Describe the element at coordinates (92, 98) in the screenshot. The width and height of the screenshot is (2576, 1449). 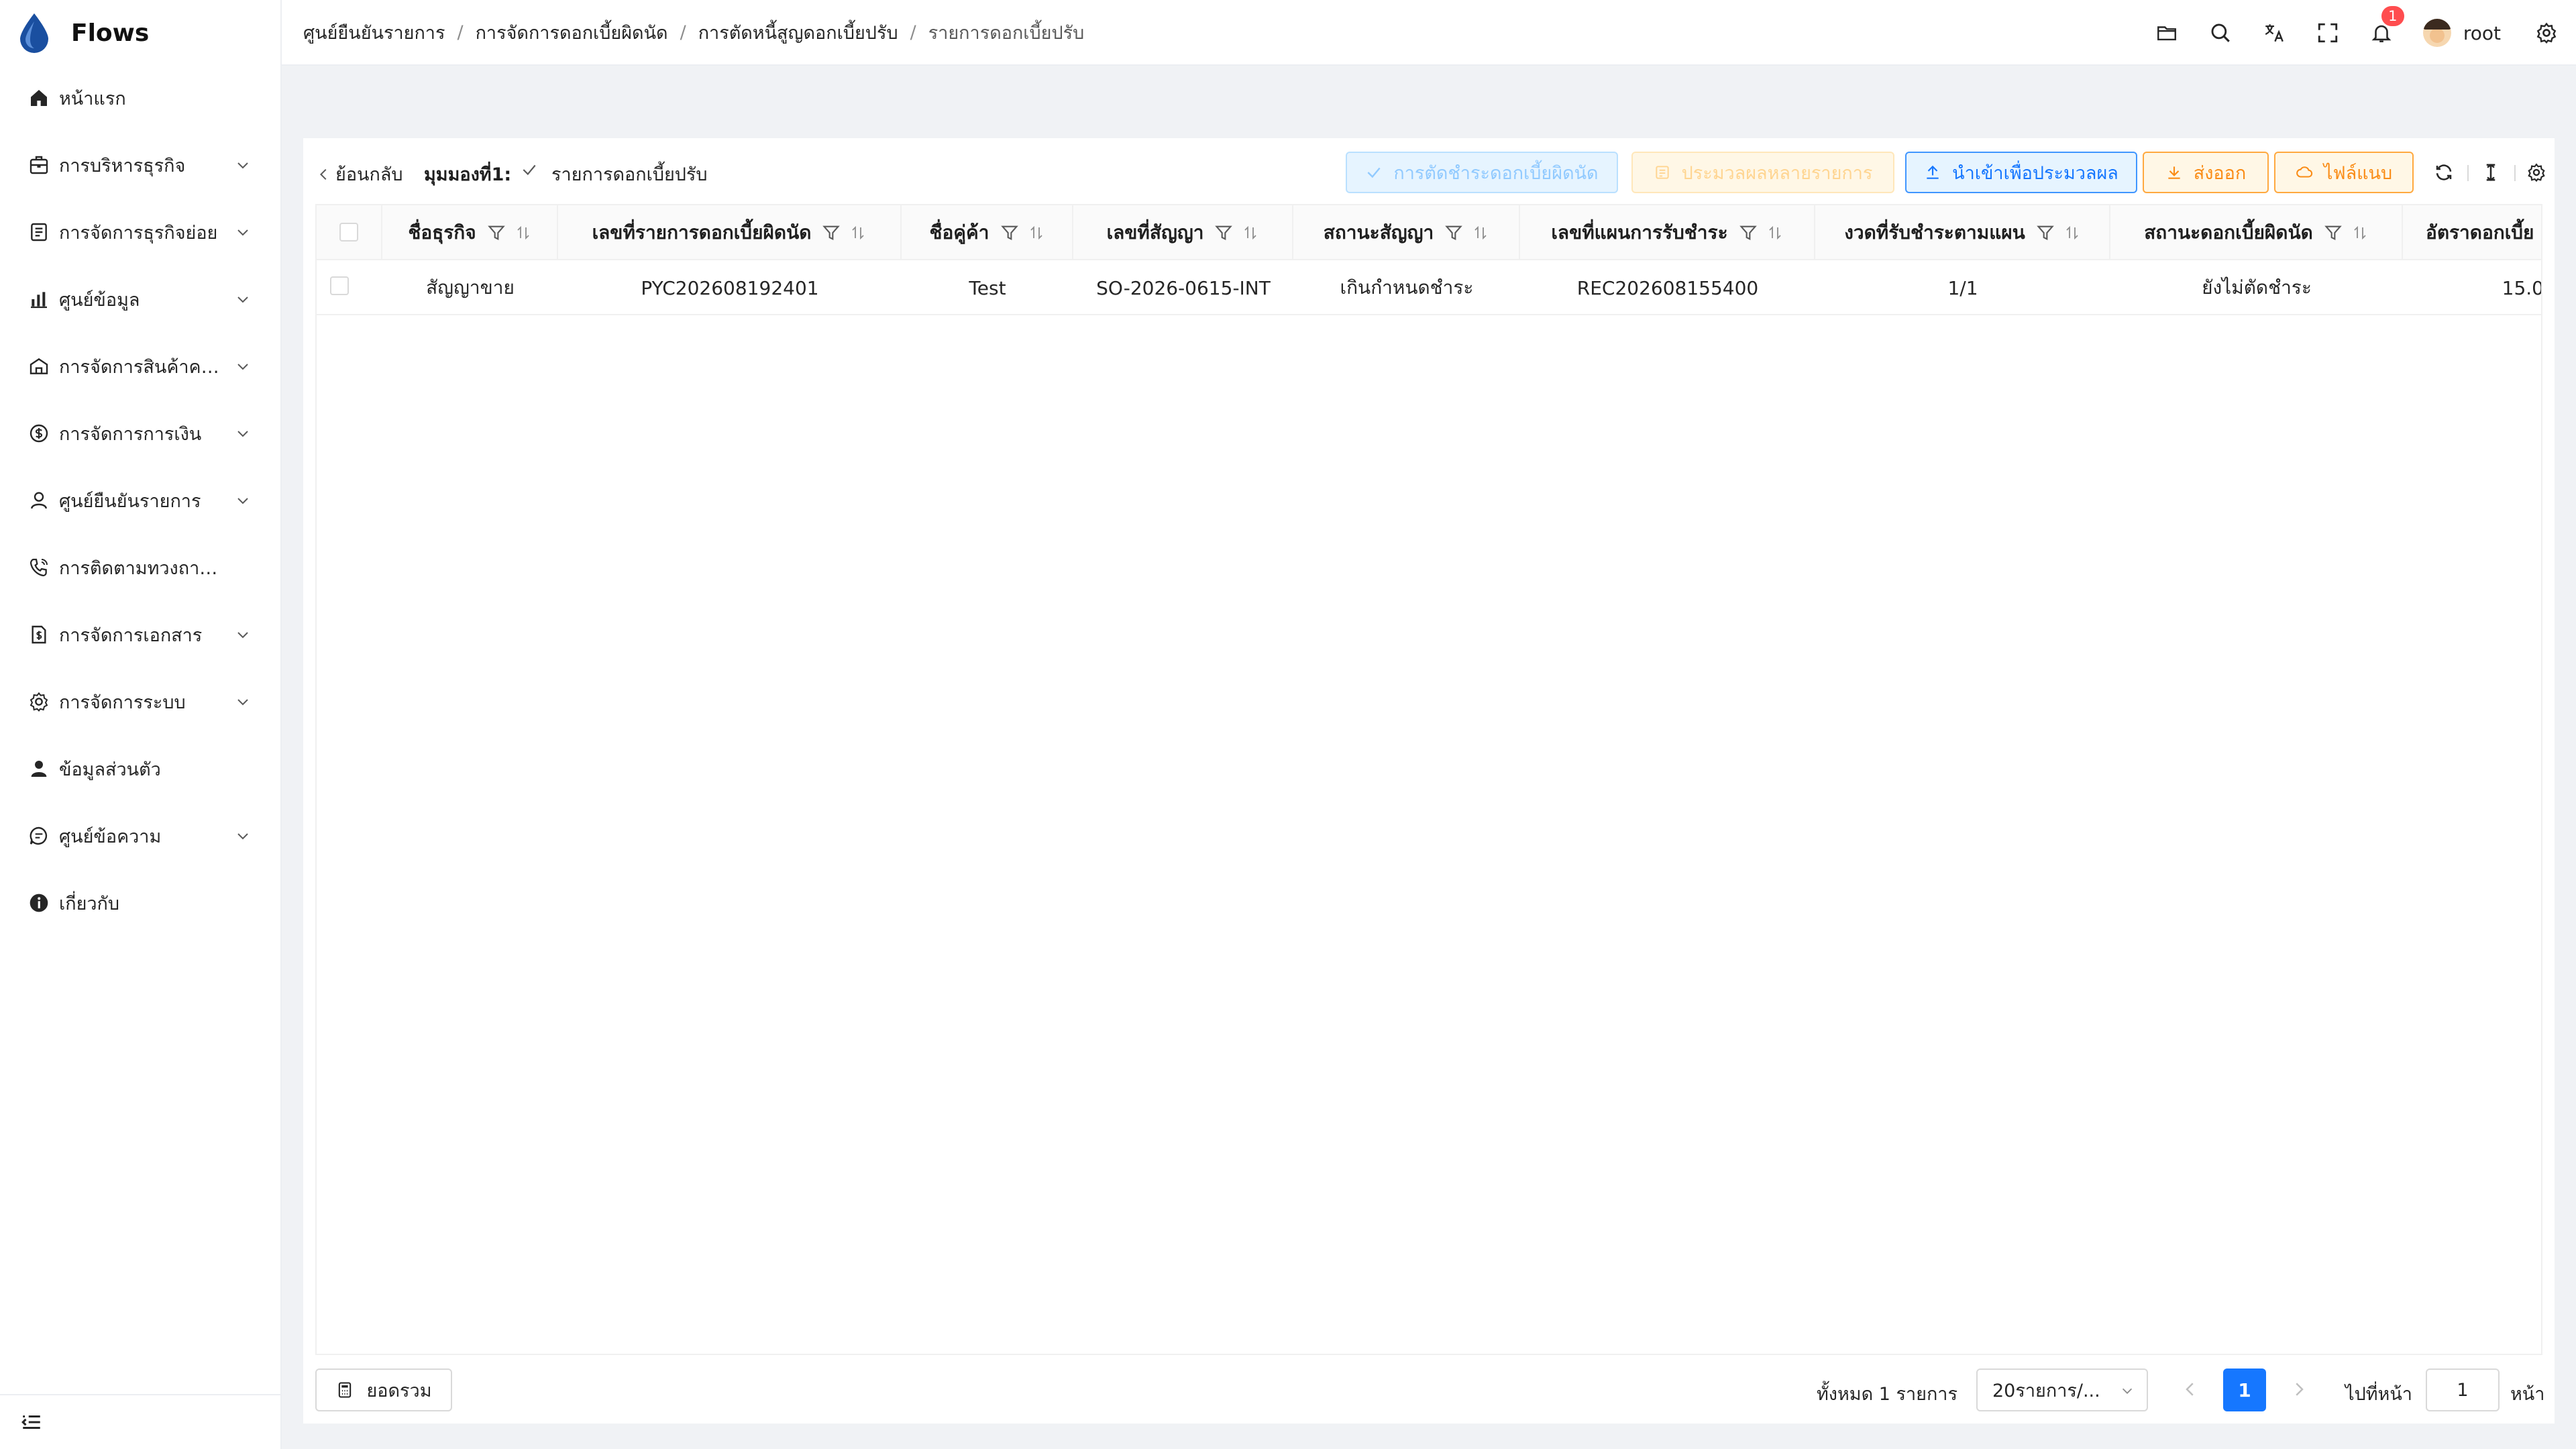
I see `sidebar-item-label: หน้าแรก` at that location.